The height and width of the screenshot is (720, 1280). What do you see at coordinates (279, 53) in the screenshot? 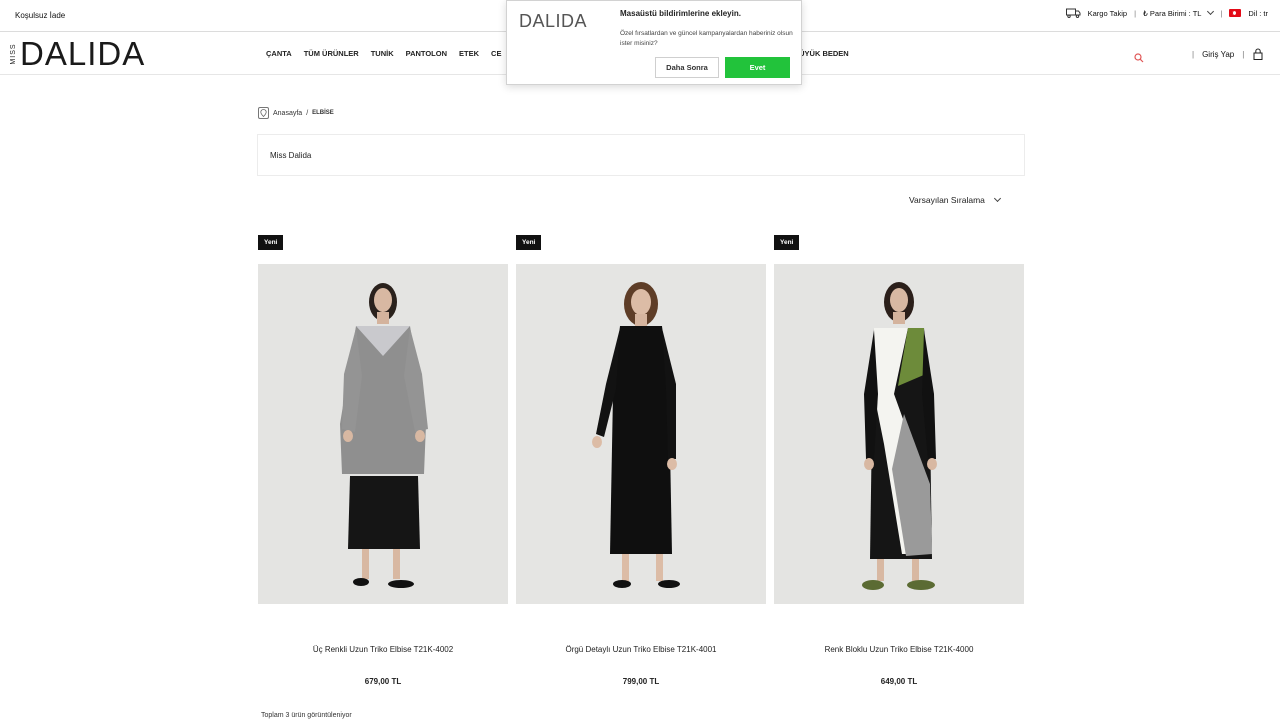
I see `nav-item-canta: ÇANTA` at bounding box center [279, 53].